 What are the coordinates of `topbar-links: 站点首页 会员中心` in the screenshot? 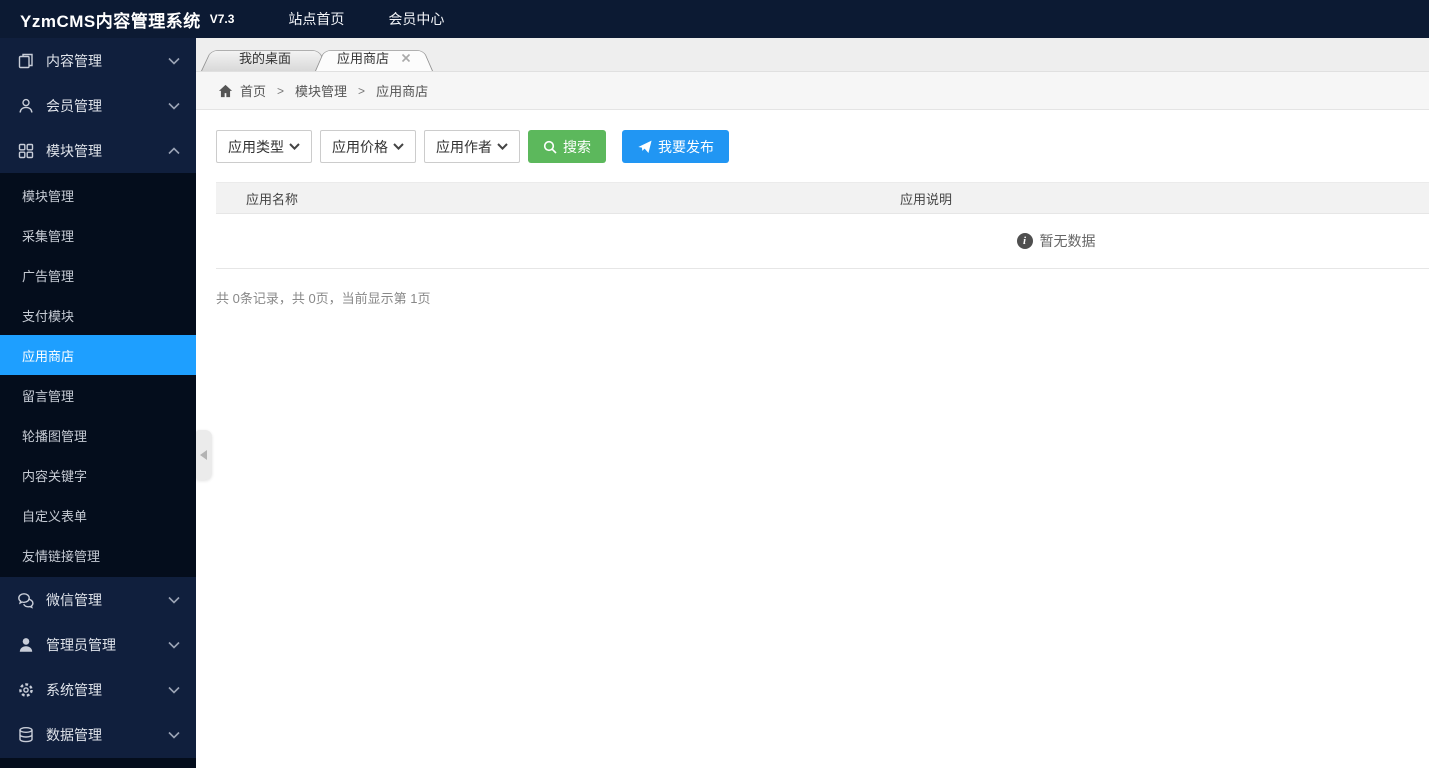 It's located at (366, 19).